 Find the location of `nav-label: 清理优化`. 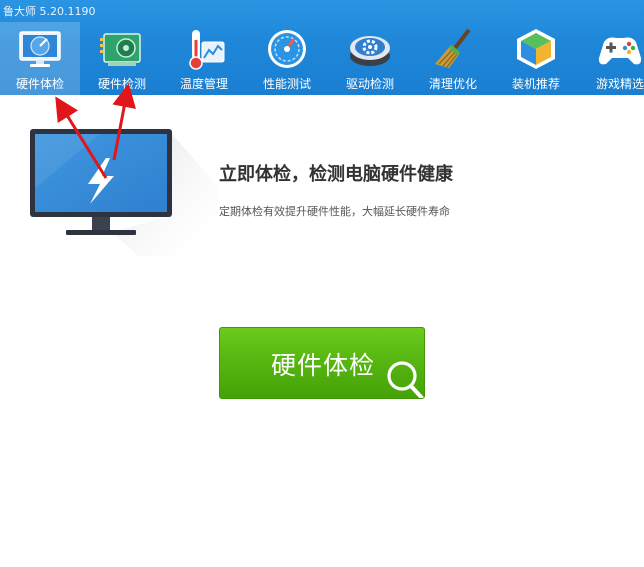

nav-label: 清理优化 is located at coordinates (452, 84).